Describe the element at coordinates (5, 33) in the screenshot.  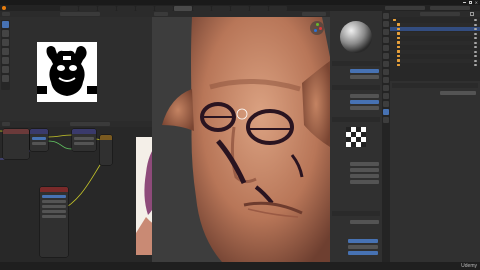
I see `brush-icon` at that location.